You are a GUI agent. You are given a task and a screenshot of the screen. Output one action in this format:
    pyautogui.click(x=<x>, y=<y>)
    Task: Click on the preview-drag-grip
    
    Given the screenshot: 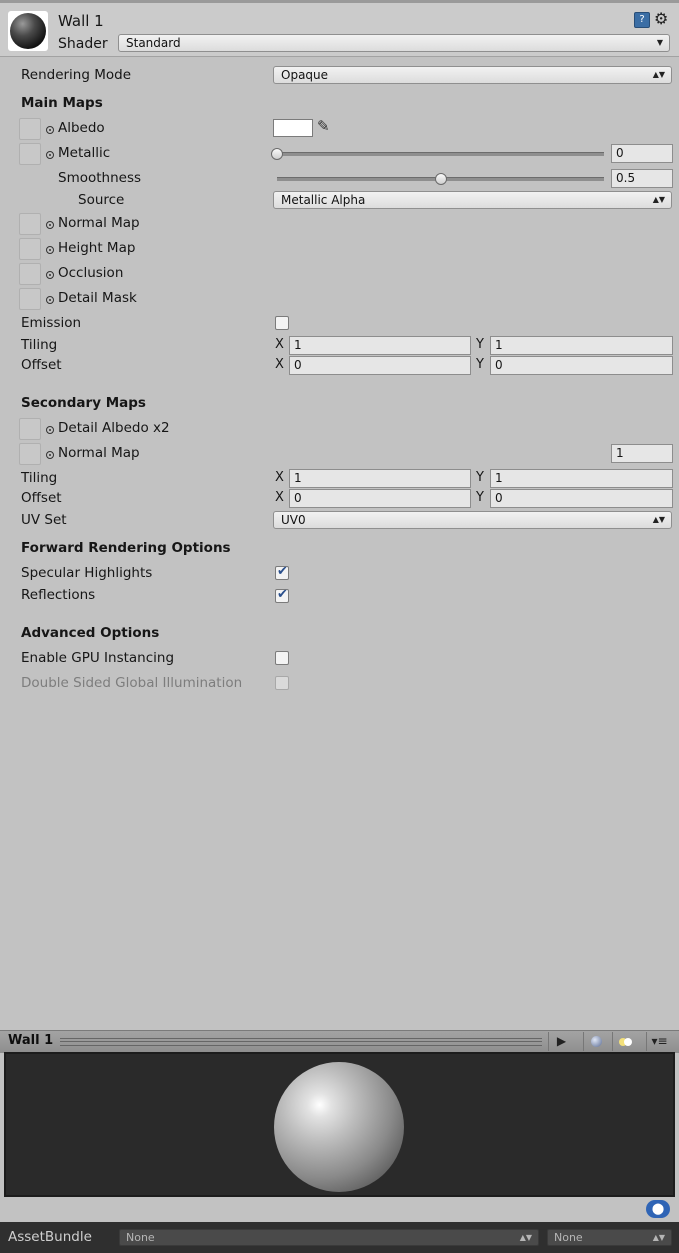 What is the action you would take?
    pyautogui.click(x=301, y=1042)
    